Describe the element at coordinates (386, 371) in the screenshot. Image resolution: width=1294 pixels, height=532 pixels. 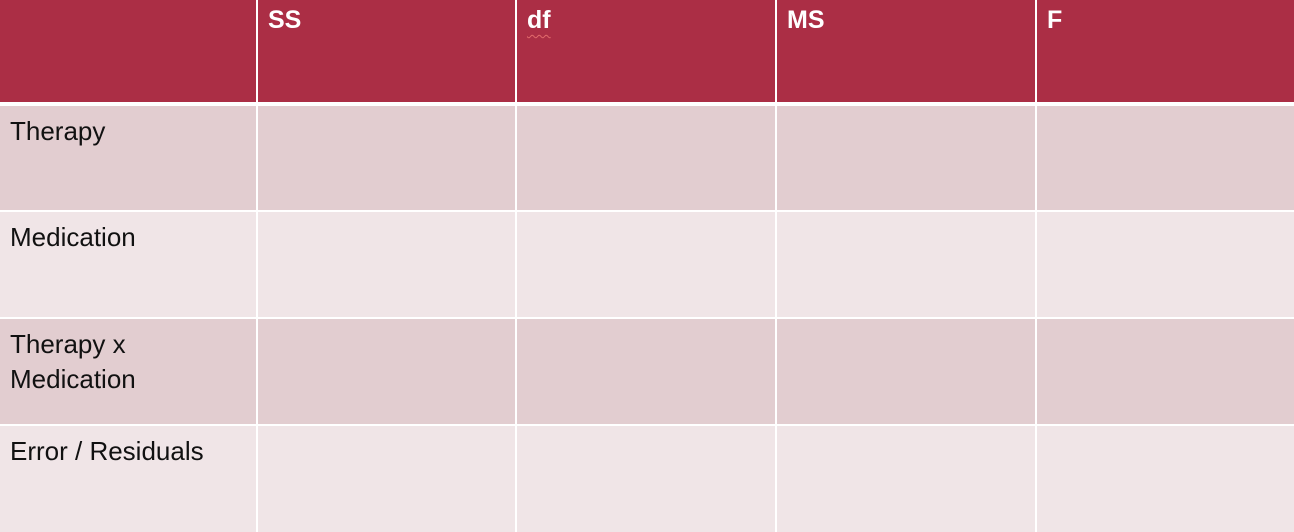
I see `cell-interaction-ss` at that location.